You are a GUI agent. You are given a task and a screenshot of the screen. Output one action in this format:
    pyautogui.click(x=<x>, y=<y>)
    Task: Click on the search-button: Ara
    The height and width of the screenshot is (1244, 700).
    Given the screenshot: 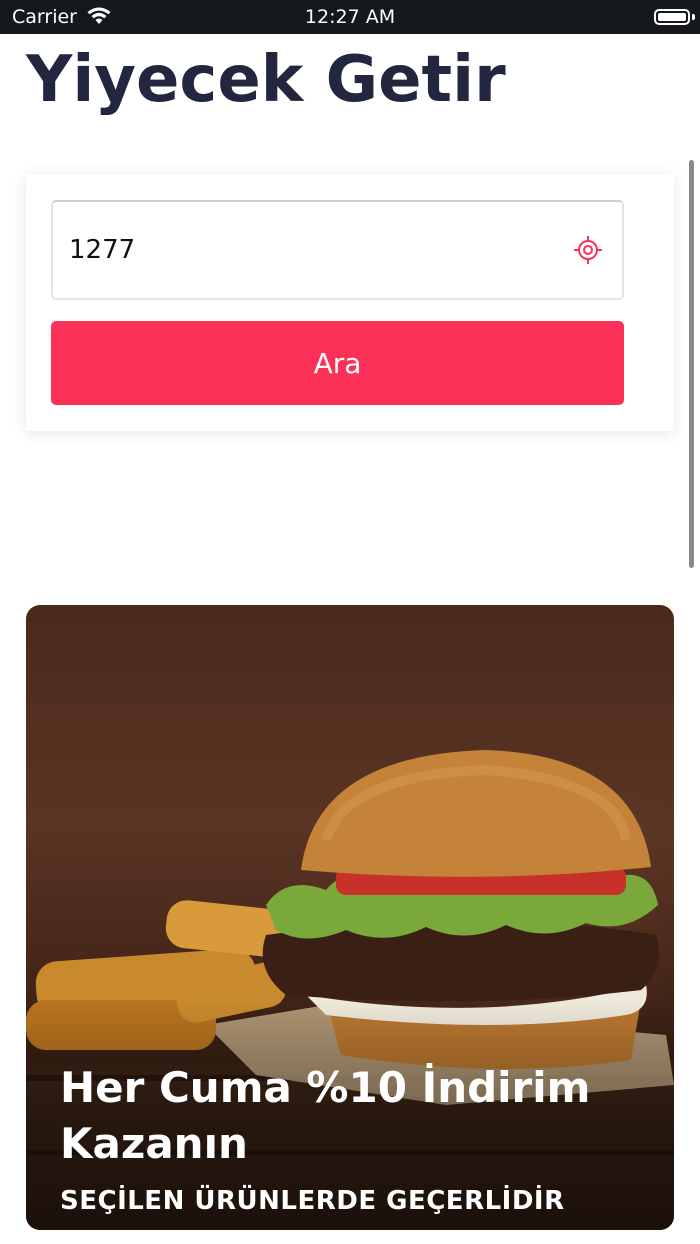 What is the action you would take?
    pyautogui.click(x=337, y=363)
    